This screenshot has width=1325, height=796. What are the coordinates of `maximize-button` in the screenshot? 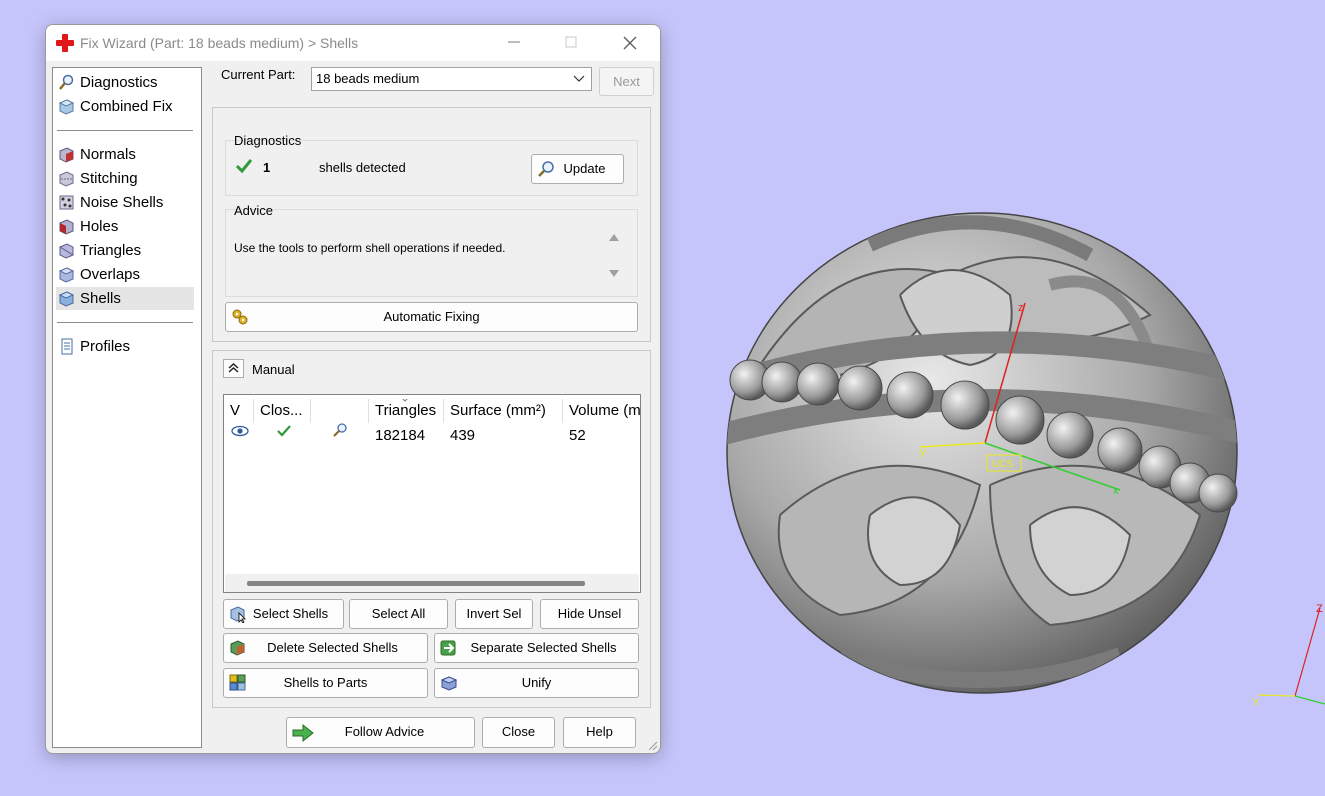 It's located at (571, 43).